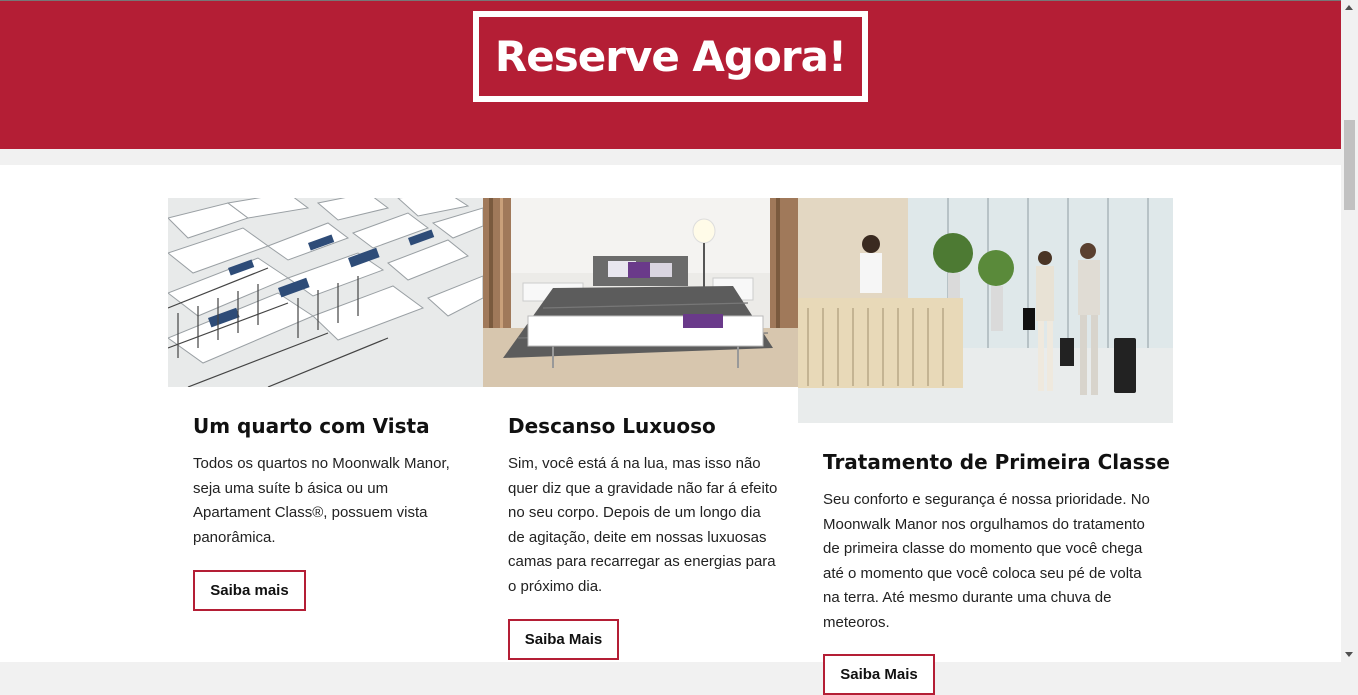 This screenshot has width=1358, height=695. What do you see at coordinates (996, 462) in the screenshot?
I see `card-title: Tratamento de Primeira Classe` at bounding box center [996, 462].